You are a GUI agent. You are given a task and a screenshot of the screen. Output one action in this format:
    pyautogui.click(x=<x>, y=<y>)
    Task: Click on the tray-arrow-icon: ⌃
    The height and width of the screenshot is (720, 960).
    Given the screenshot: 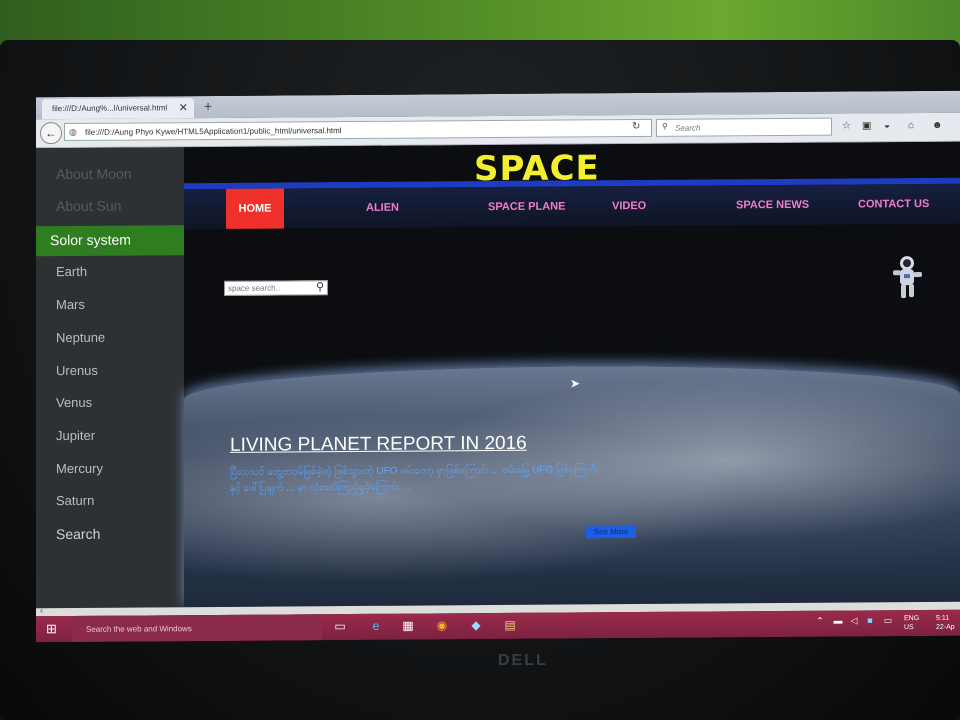 What is the action you would take?
    pyautogui.click(x=820, y=624)
    